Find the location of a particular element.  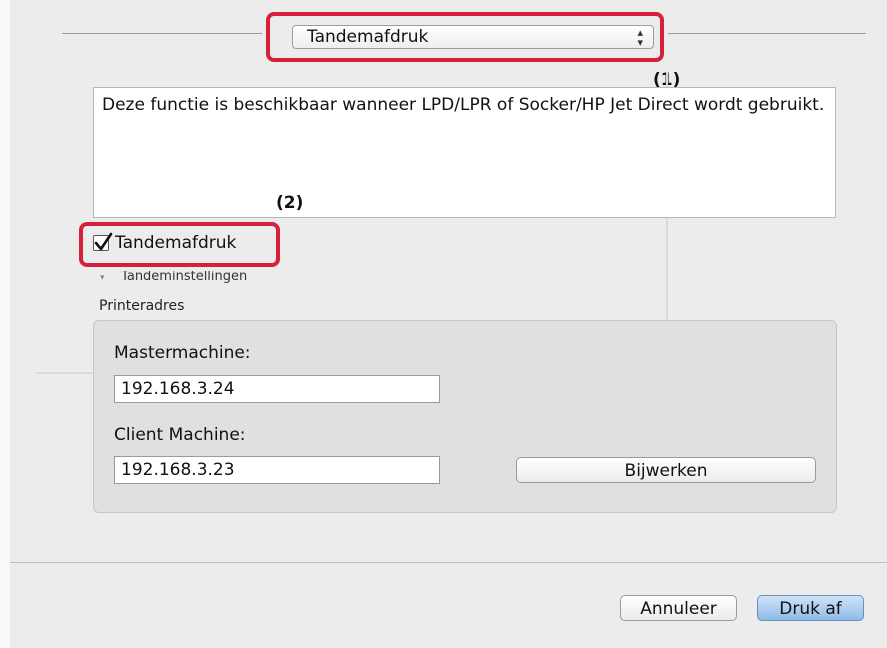

window-edge is located at coordinates (5, 324).